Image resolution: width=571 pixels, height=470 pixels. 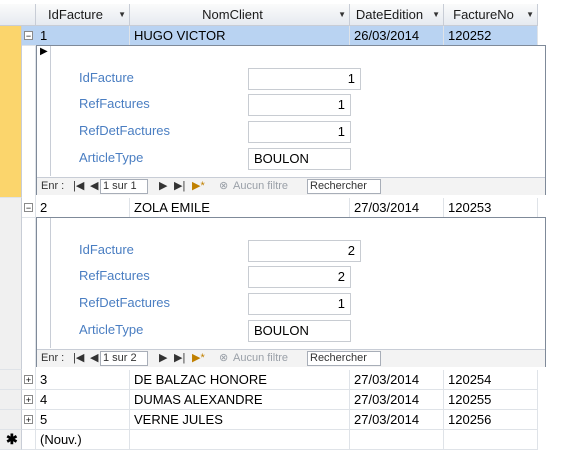 I want to click on record-number-input: 1 sur 1, so click(x=124, y=186).